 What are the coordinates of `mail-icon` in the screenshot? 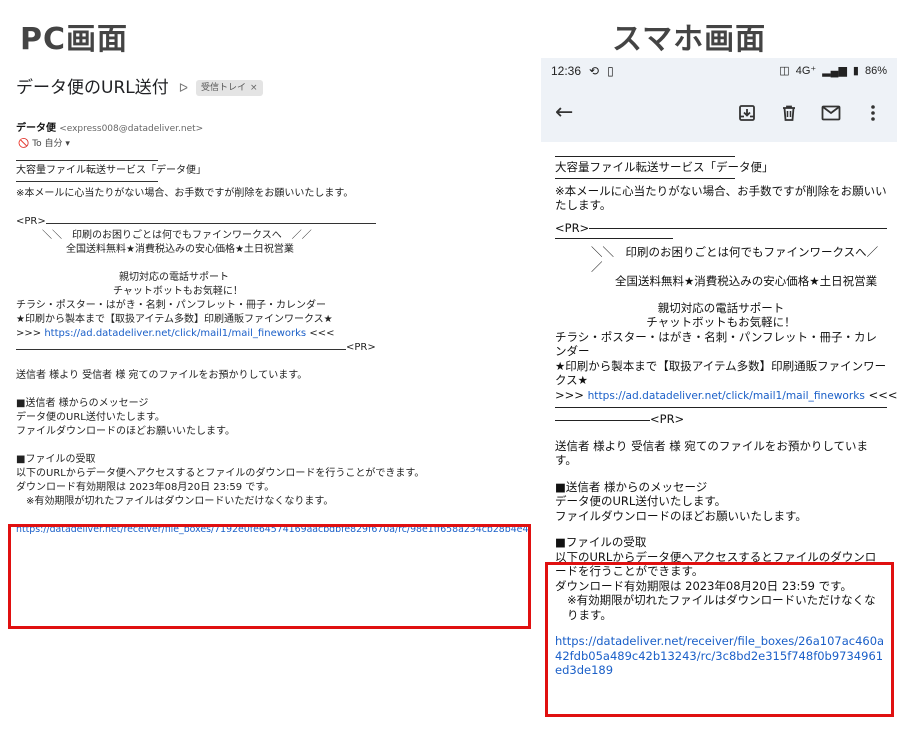 It's located at (831, 113).